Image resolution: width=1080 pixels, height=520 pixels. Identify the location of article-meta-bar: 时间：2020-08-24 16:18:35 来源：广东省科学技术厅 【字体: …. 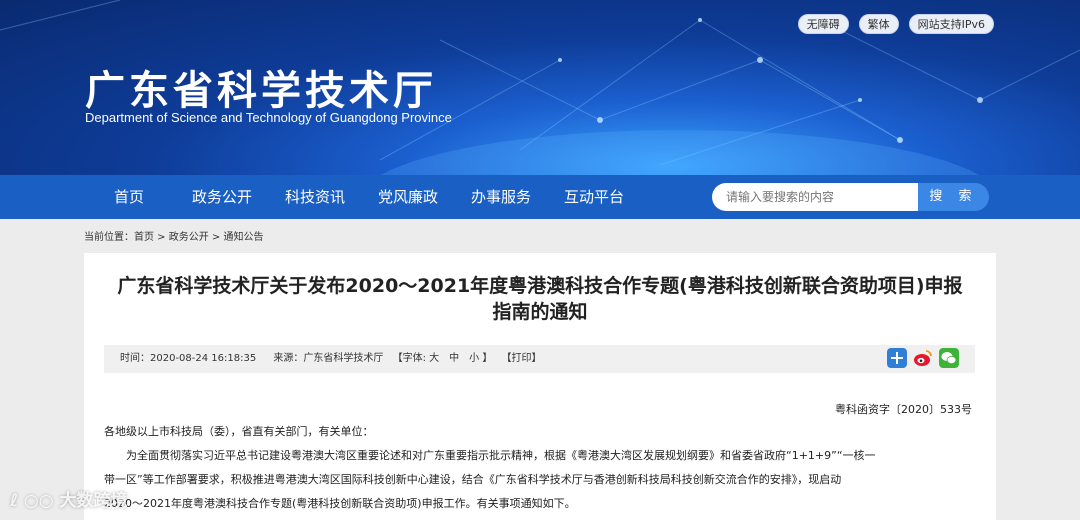
(539, 359).